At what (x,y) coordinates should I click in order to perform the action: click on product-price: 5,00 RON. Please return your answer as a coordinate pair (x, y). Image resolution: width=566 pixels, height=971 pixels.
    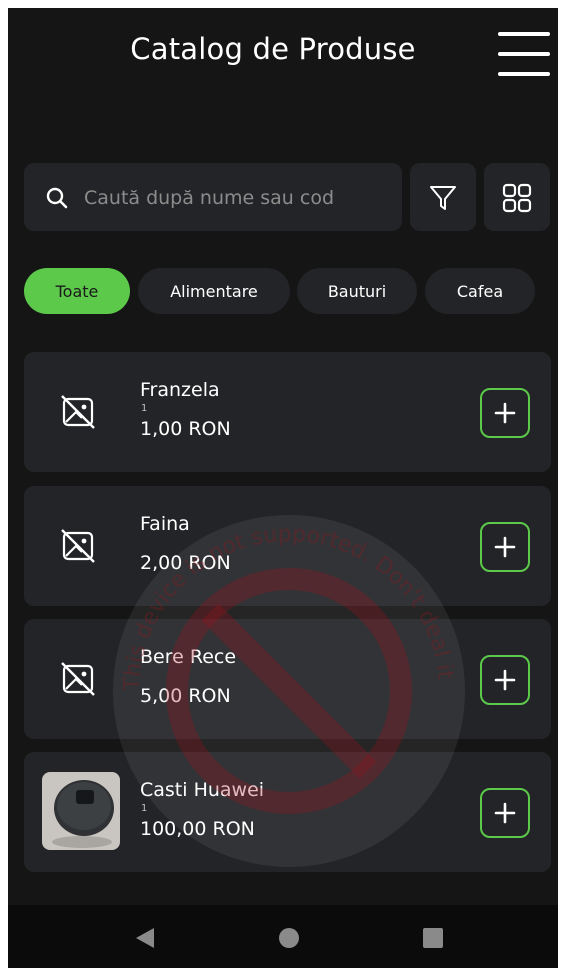
    Looking at the image, I should click on (185, 696).